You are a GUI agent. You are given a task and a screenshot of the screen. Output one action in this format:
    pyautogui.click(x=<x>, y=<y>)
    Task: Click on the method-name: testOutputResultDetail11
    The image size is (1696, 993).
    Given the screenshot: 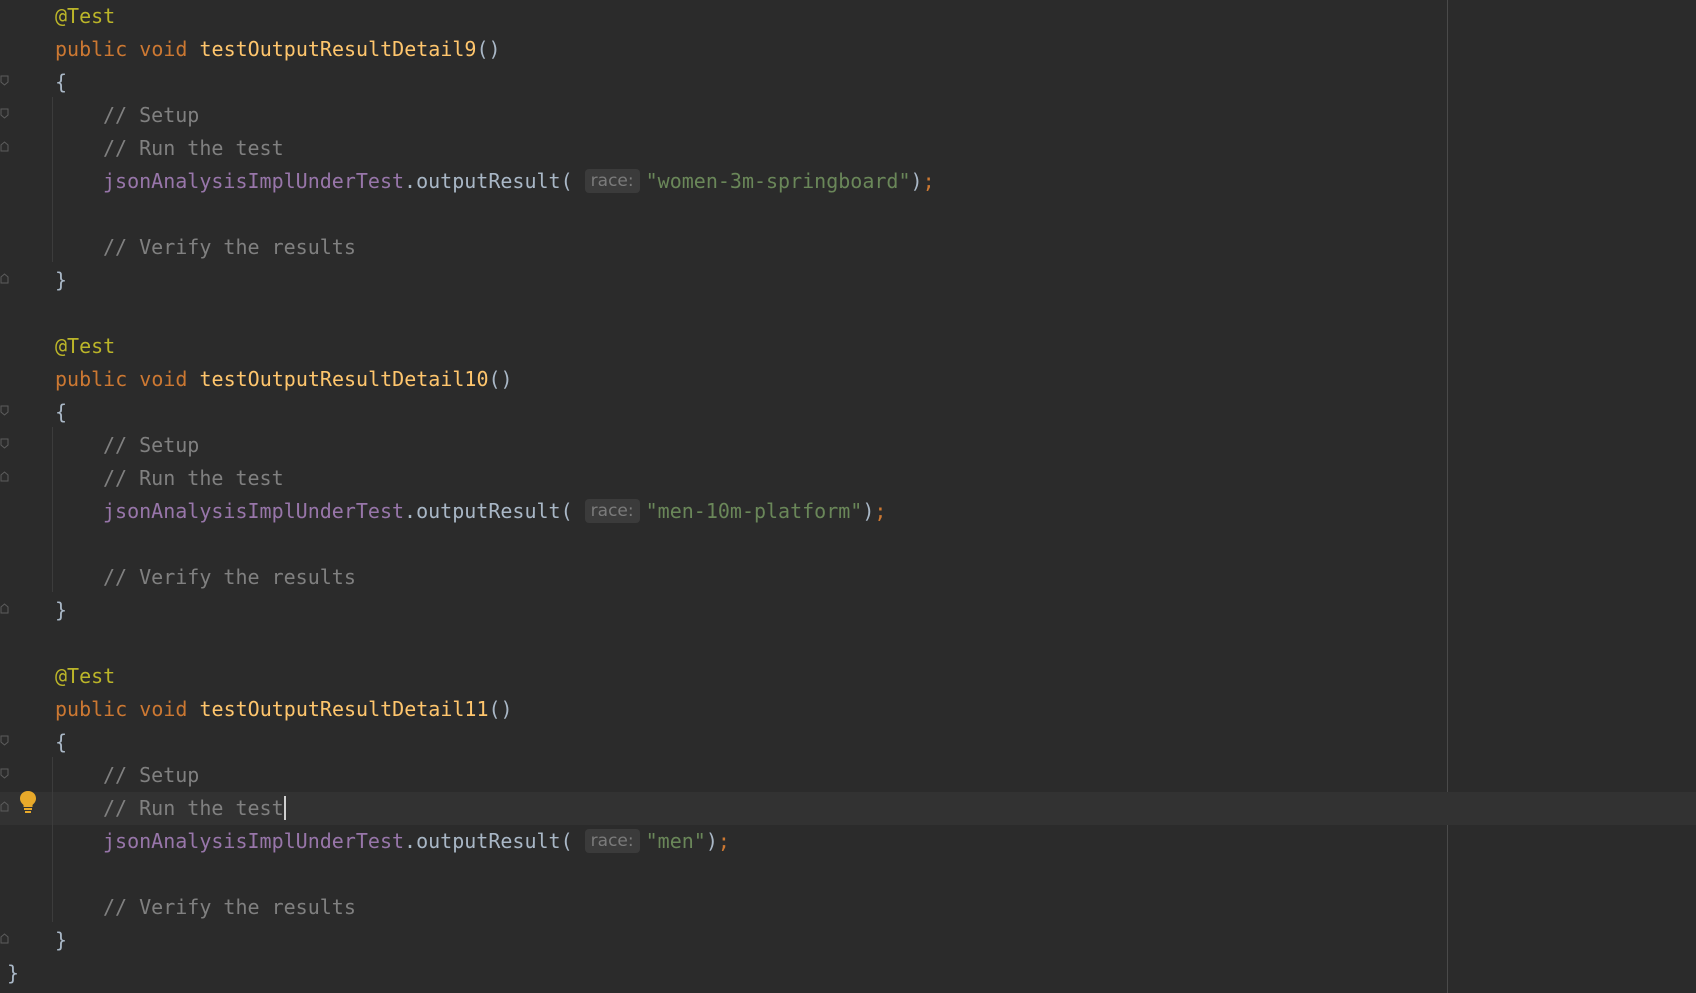 What is the action you would take?
    pyautogui.click(x=344, y=709)
    